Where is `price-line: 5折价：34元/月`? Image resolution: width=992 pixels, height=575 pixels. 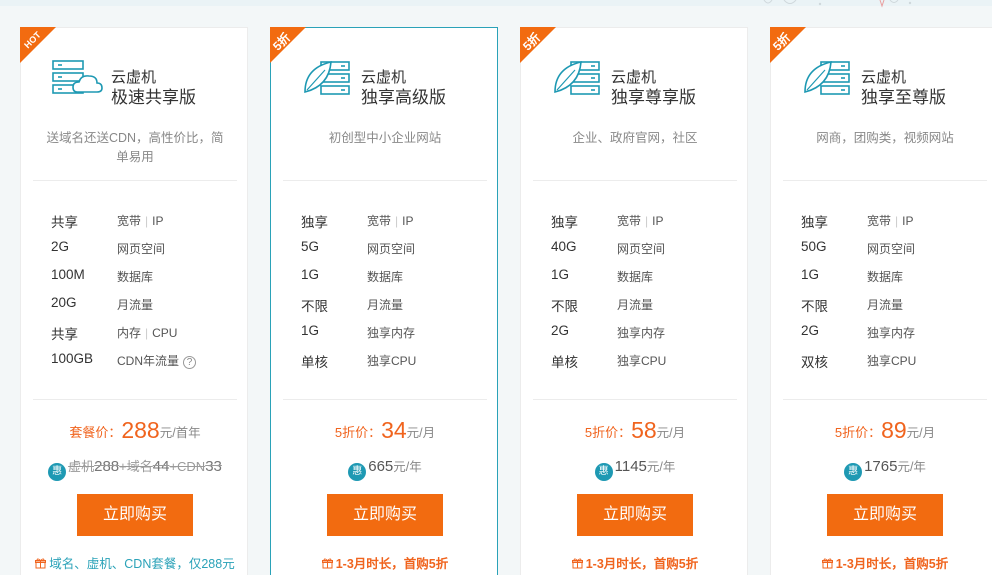
price-line: 5折价：34元/月 is located at coordinates (385, 430).